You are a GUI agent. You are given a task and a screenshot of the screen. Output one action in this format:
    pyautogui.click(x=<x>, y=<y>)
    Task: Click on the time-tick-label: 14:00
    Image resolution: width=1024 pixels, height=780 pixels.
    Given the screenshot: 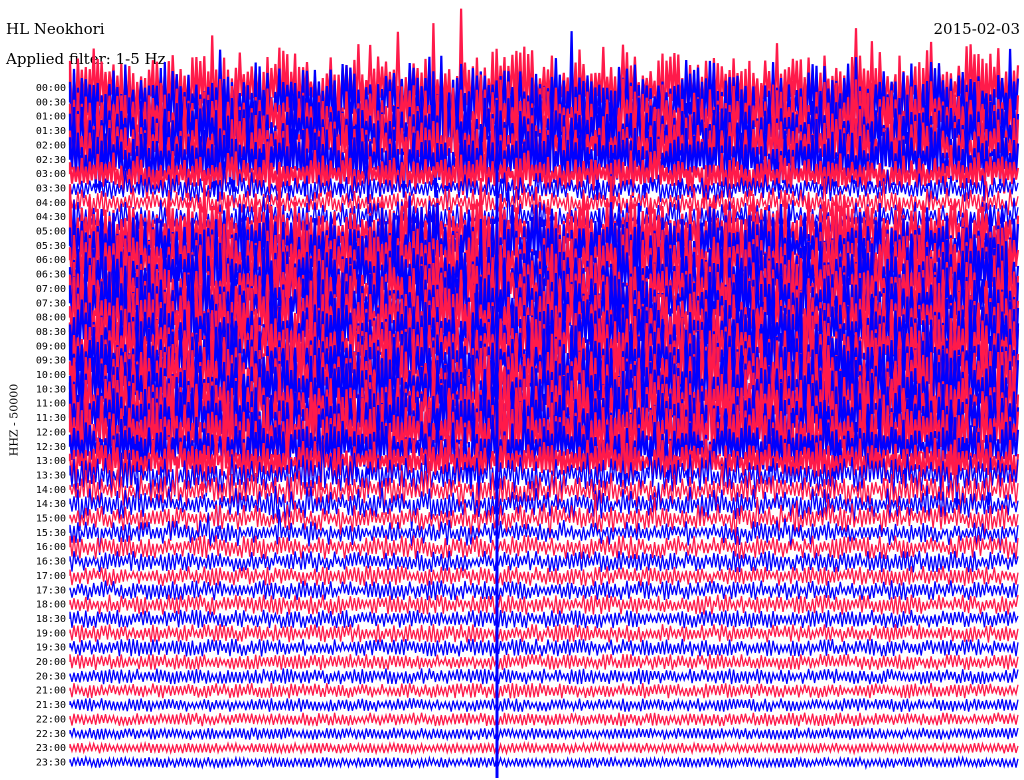 What is the action you would take?
    pyautogui.click(x=51, y=490)
    